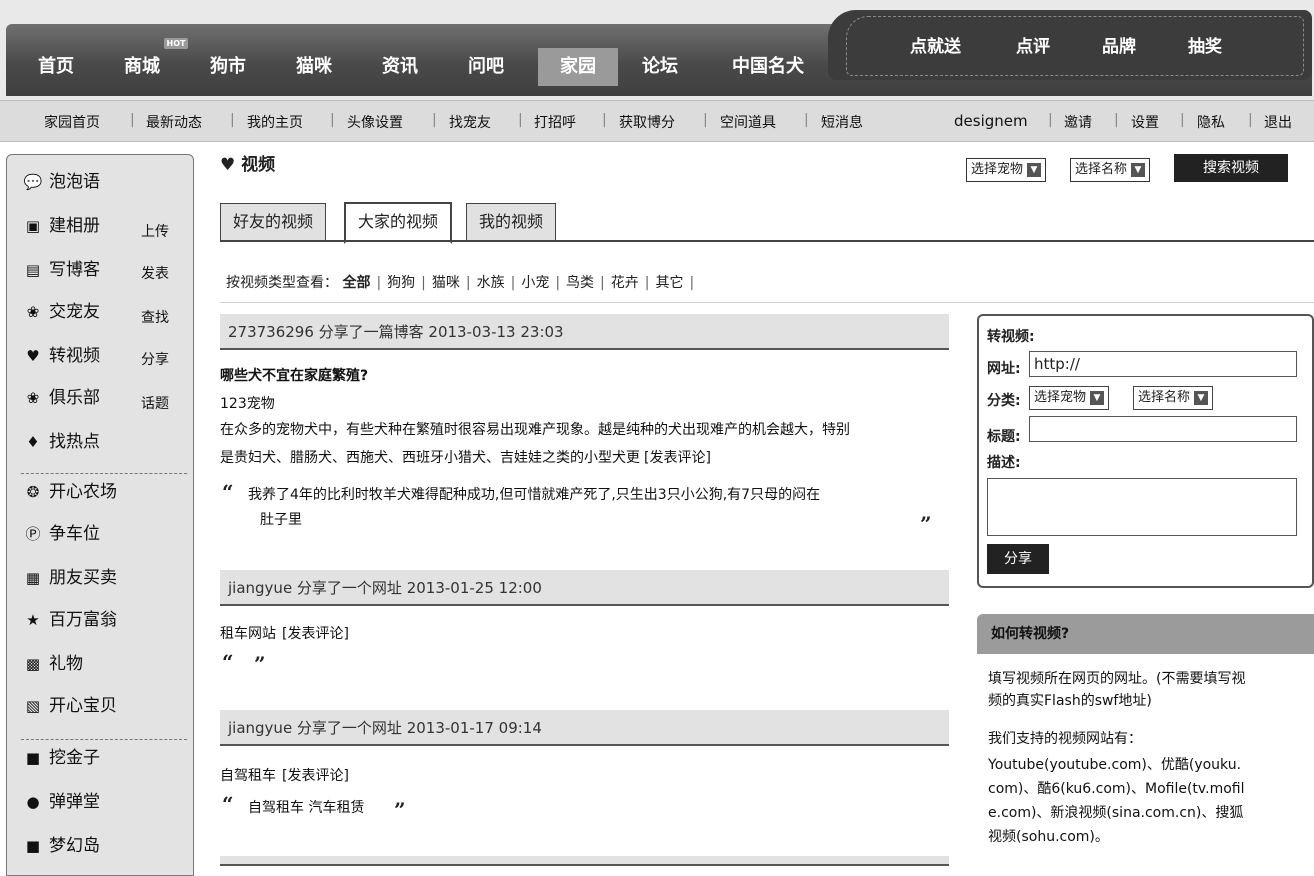 Image resolution: width=1314 pixels, height=876 pixels. Describe the element at coordinates (56, 67) in the screenshot. I see `nav-home: 首页` at that location.